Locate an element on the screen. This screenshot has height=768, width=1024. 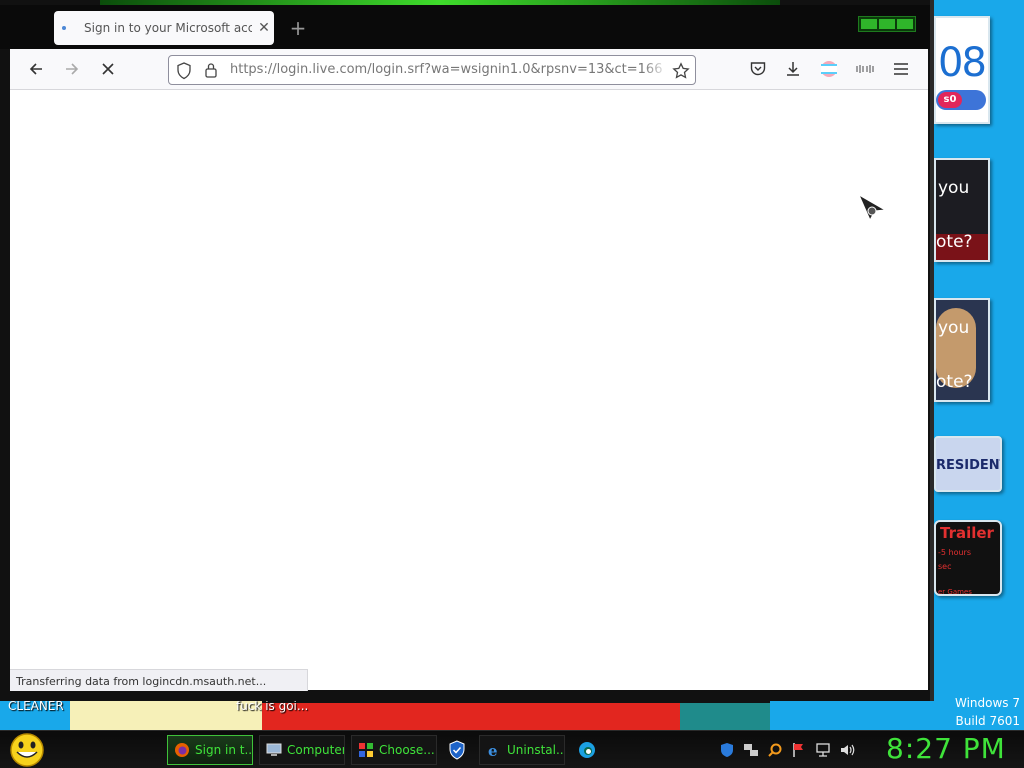
gadget-trailer-title: Trailer is located at coordinates (967, 533).